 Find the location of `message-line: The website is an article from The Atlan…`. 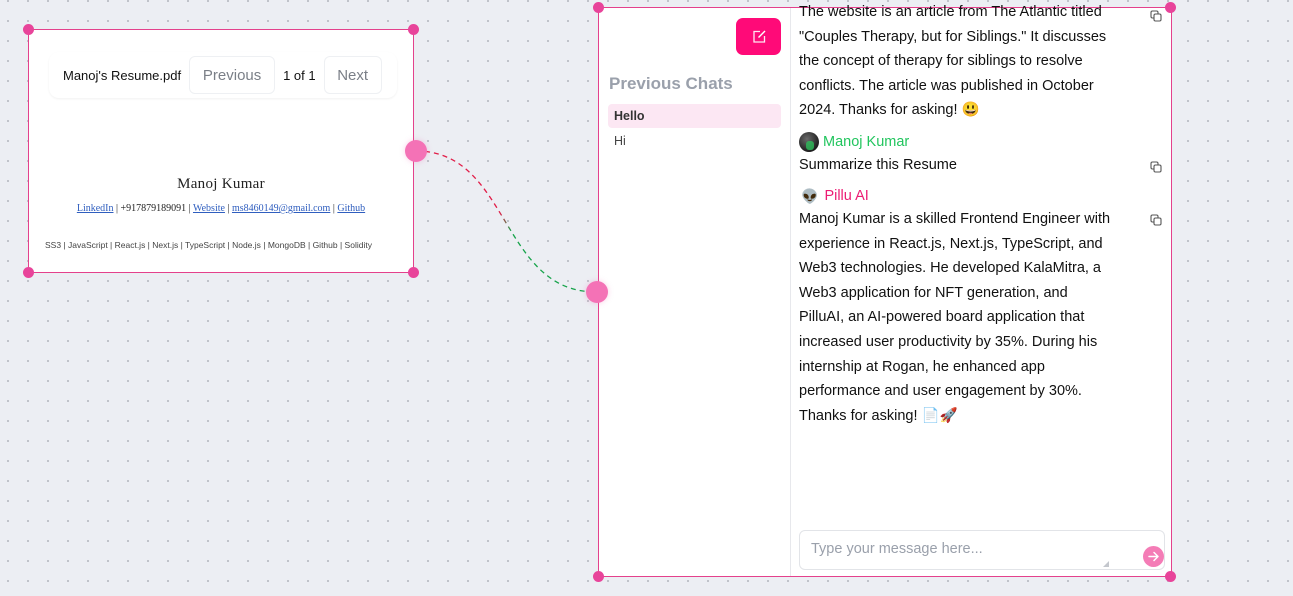

message-line: The website is an article from The Atlan… is located at coordinates (950, 12).